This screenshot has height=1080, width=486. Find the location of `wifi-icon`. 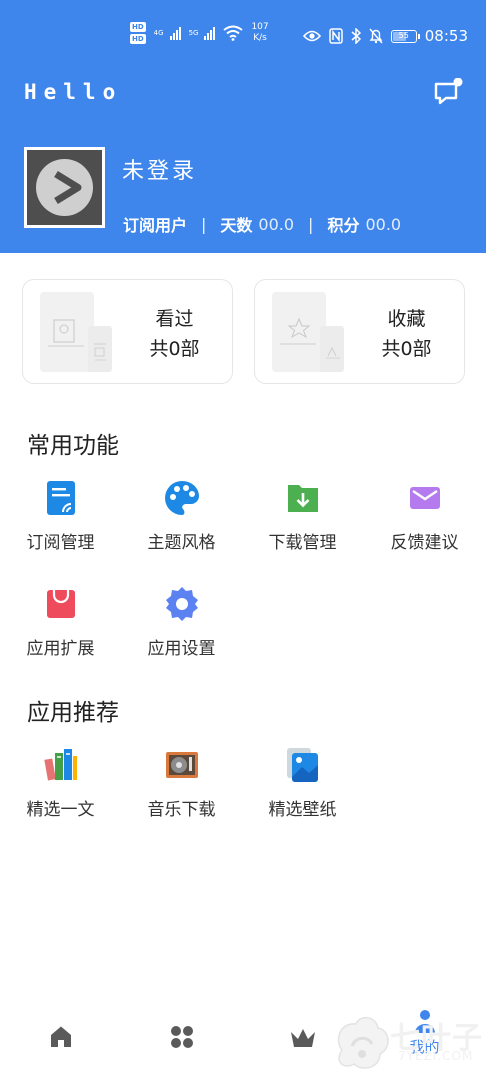

wifi-icon is located at coordinates (233, 33).